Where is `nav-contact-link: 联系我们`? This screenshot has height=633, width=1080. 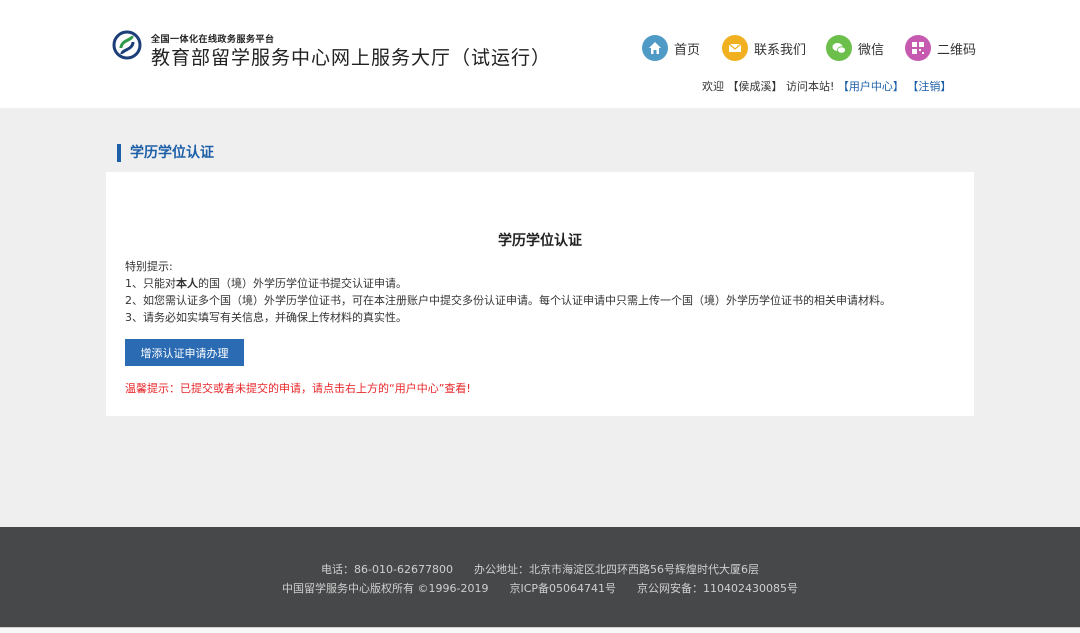 nav-contact-link: 联系我们 is located at coordinates (764, 48).